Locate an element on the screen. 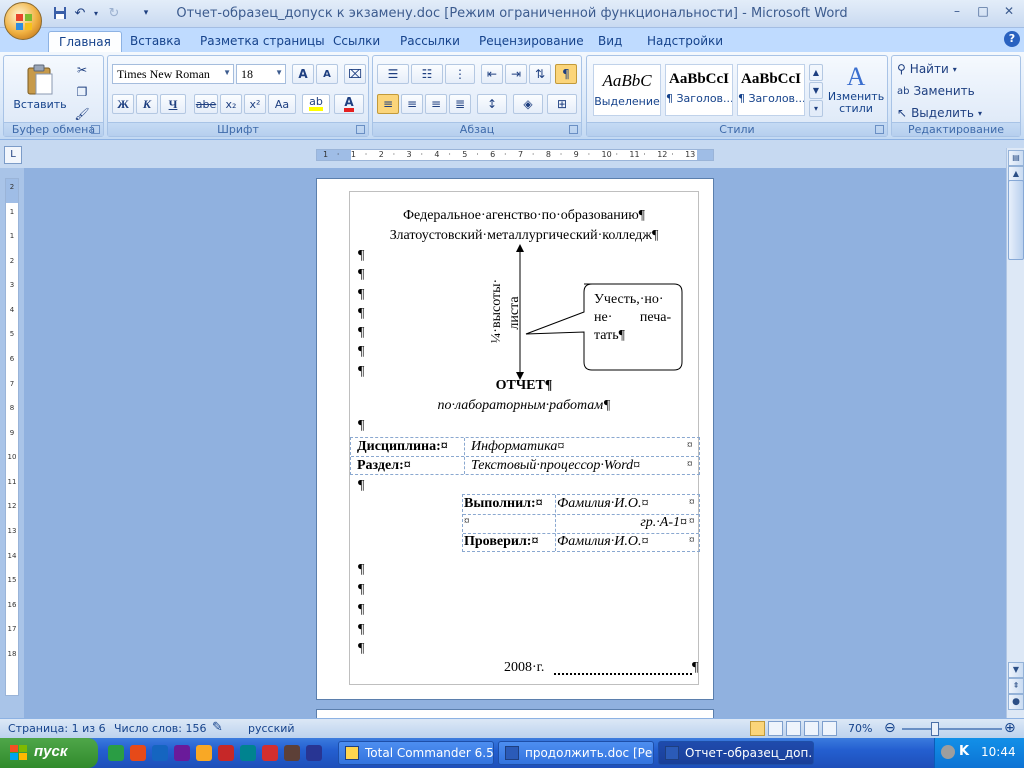 This screenshot has width=1024, height=768. tab-mailings: Рассылки is located at coordinates (430, 41).